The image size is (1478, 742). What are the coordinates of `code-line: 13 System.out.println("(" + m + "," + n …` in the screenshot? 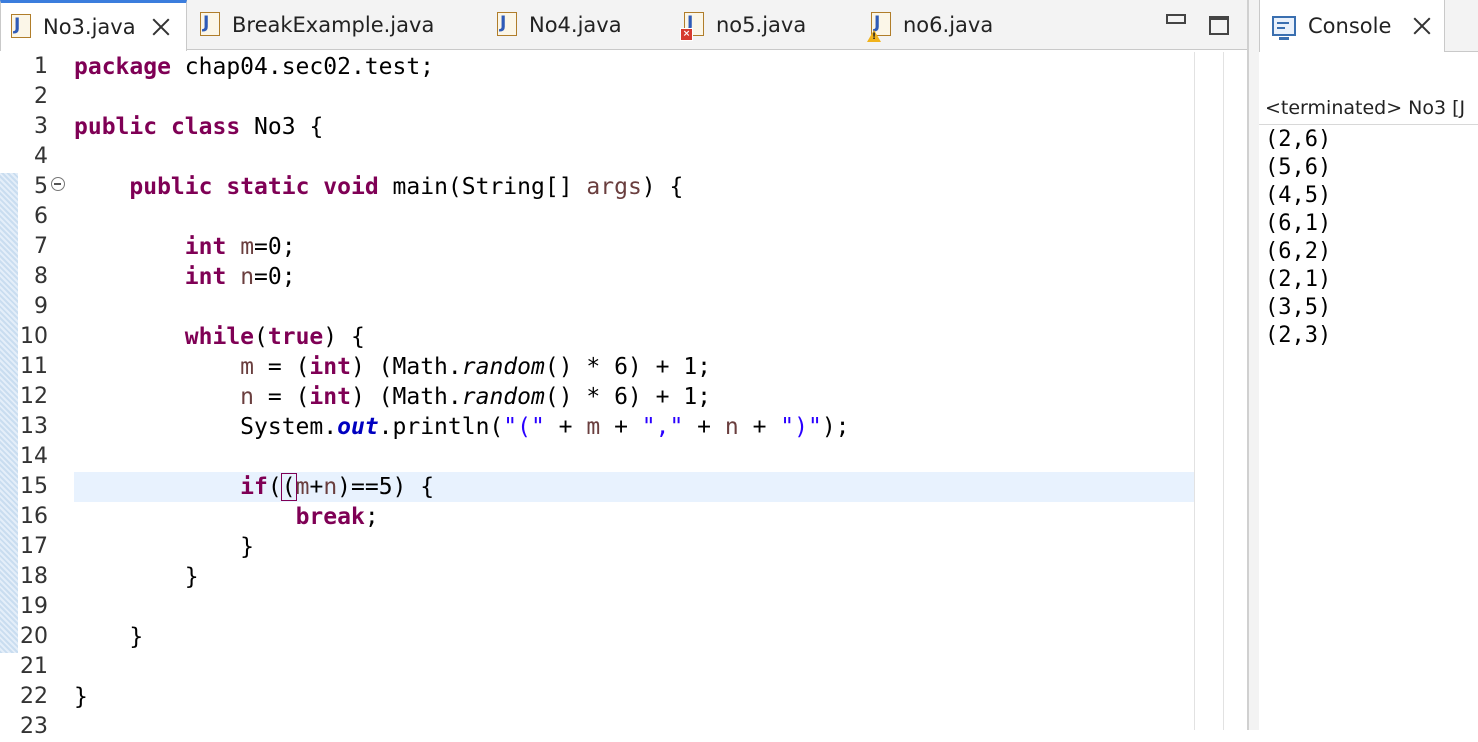 It's located at (597, 427).